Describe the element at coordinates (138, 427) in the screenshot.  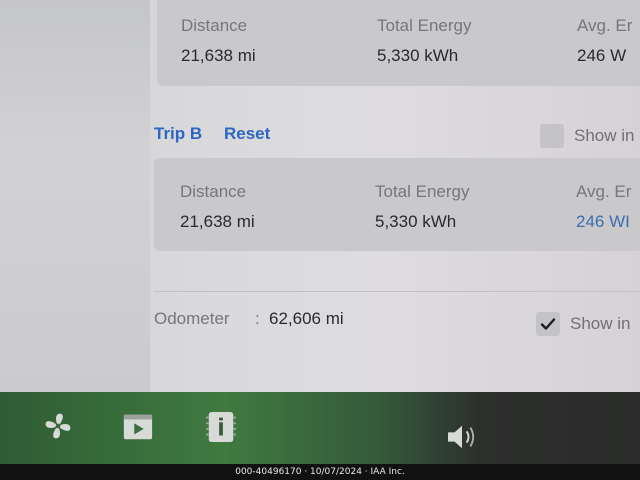
I see `media-player-icon` at that location.